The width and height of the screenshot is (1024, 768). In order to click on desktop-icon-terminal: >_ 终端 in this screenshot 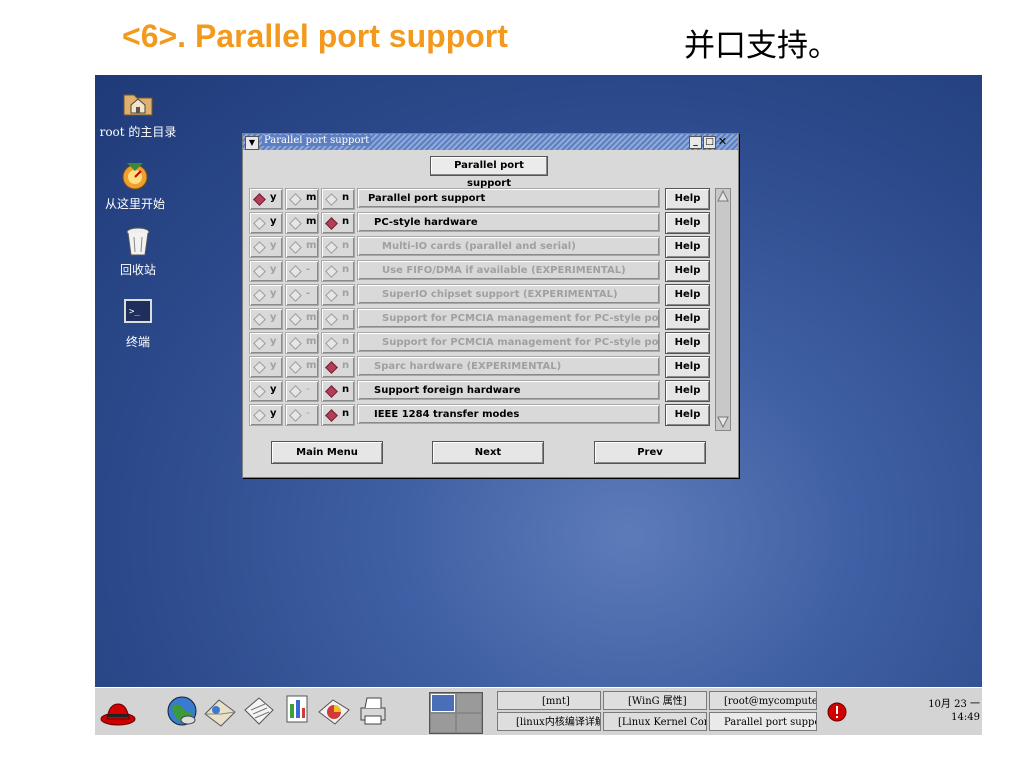, I will do `click(138, 322)`.